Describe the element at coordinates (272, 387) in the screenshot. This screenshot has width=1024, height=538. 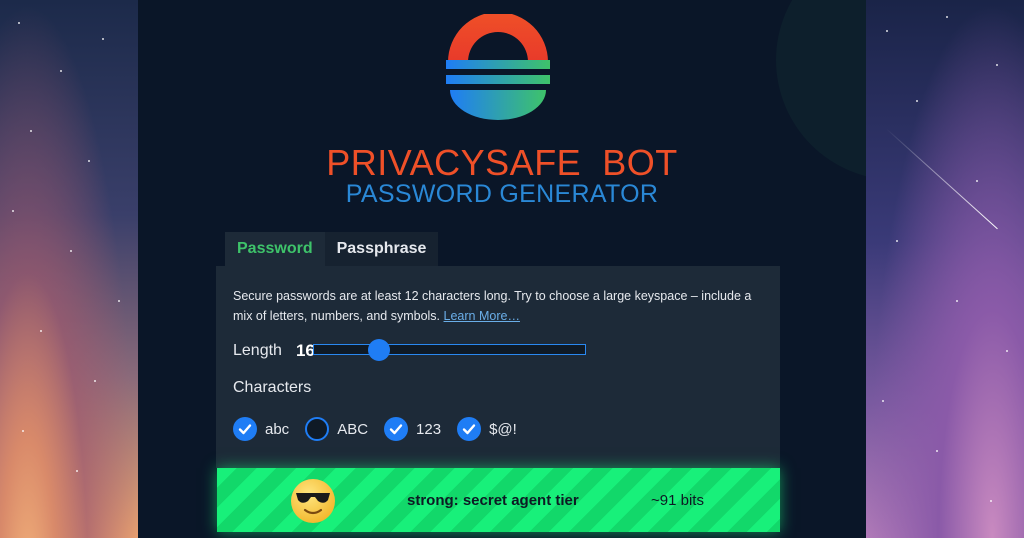
I see `characters-label: Characters` at that location.